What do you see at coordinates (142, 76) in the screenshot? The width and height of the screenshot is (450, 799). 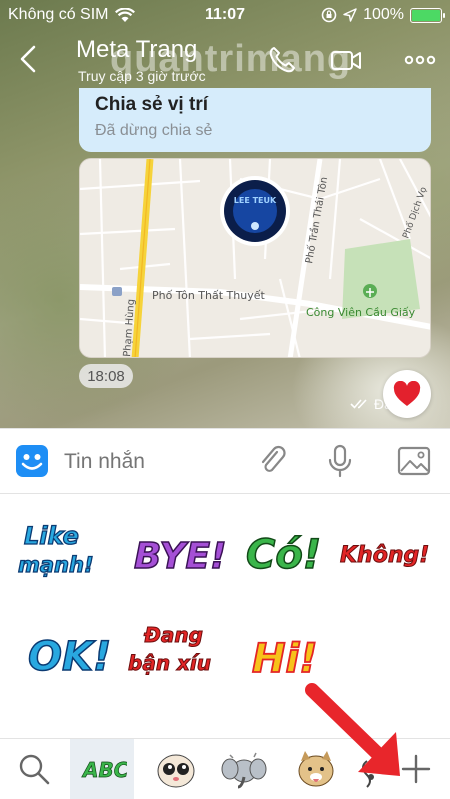 I see `contact-status: Truy cập 3 giờ trước` at bounding box center [142, 76].